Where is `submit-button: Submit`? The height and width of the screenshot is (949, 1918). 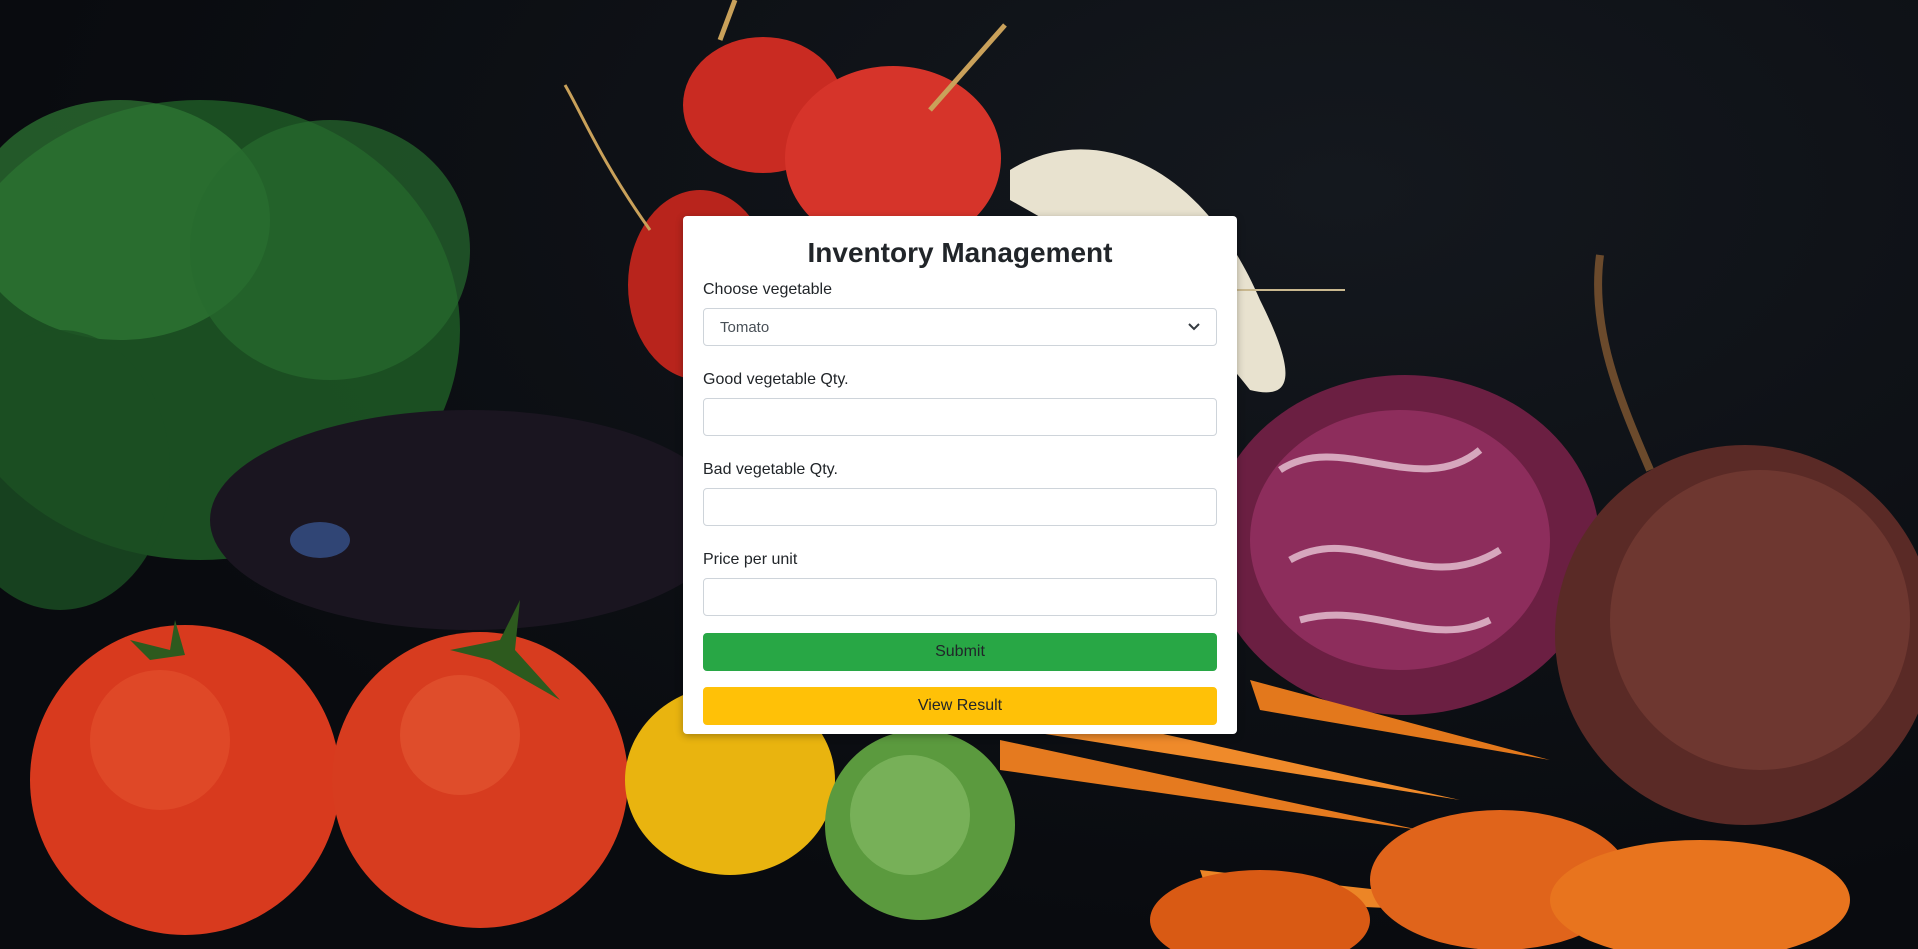
submit-button: Submit is located at coordinates (960, 652).